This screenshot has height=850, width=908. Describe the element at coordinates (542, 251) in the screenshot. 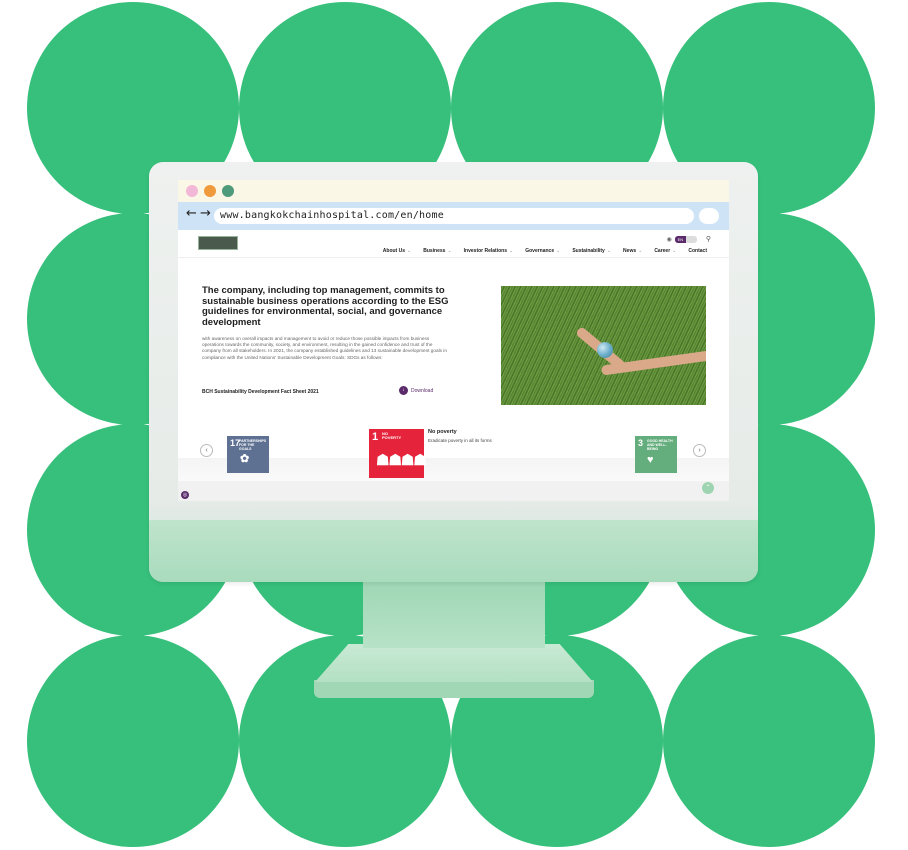

I see `menu-item-governance: Governance ⌄` at that location.